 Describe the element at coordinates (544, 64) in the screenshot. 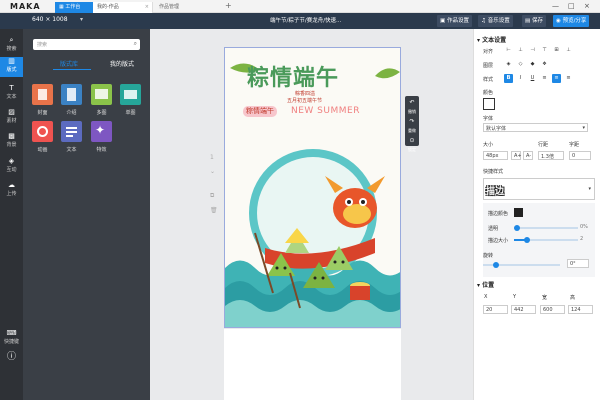

I see `layer-bottom-icon: ❖` at that location.